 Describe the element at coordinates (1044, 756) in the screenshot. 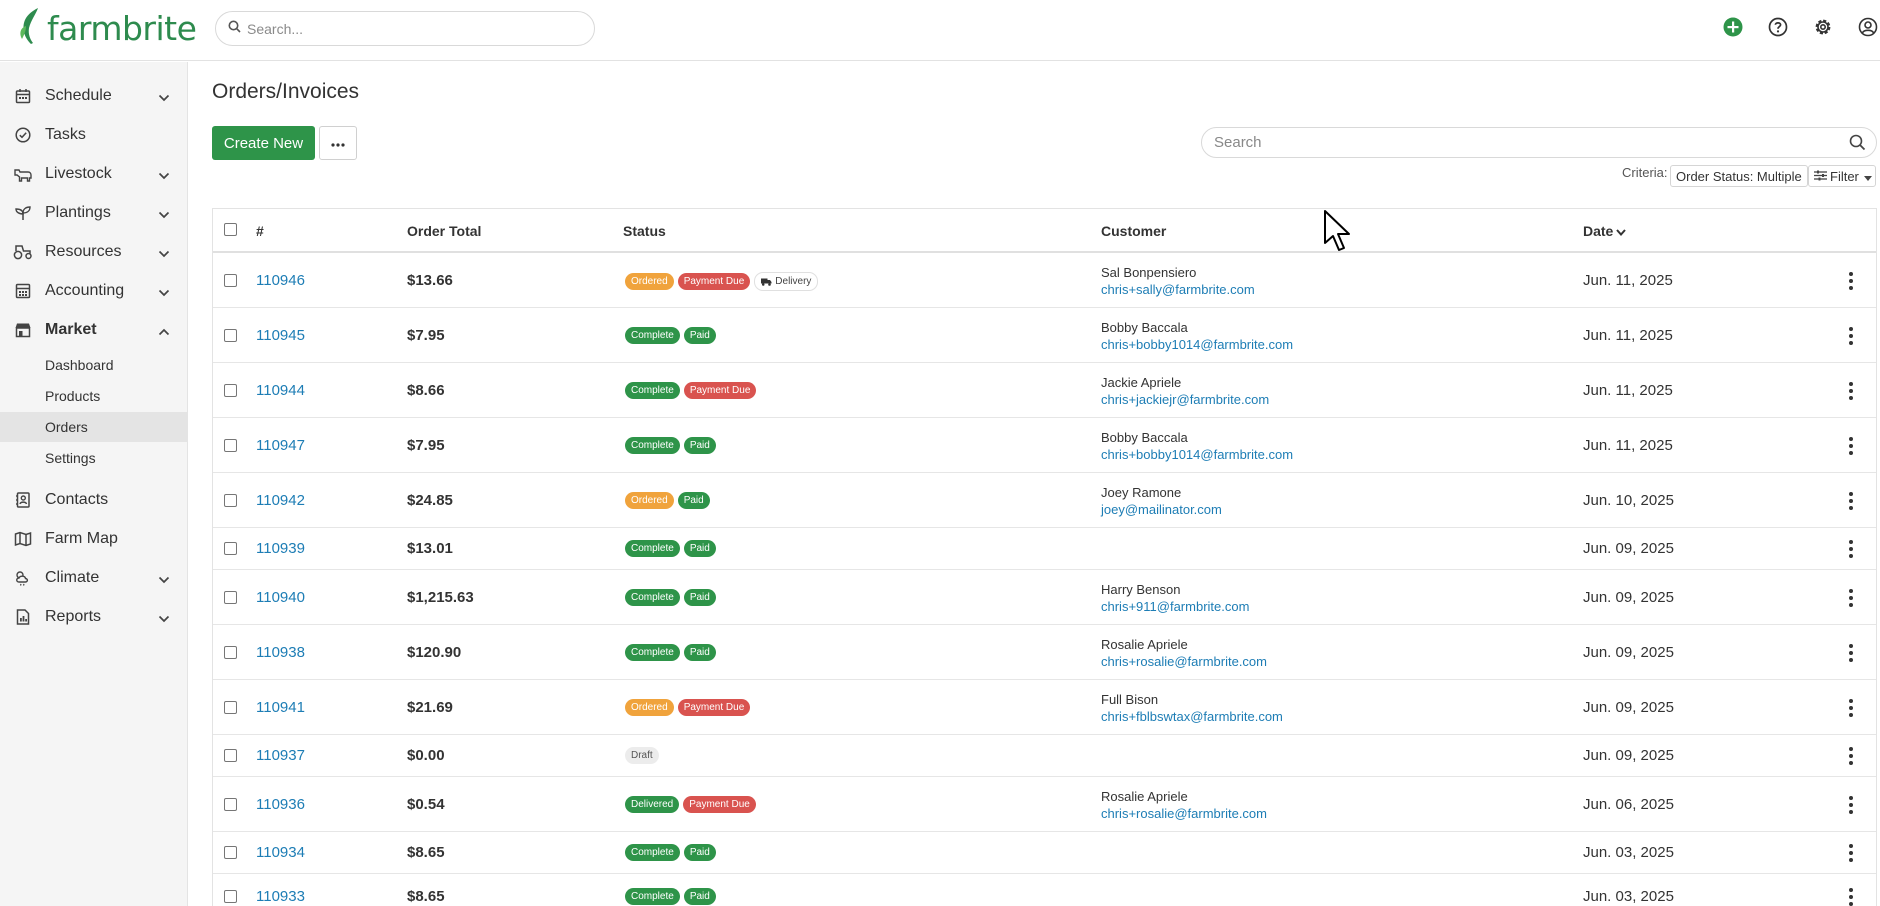

I see `table-row: 110937 $0.00 Draft Jun. 09, 2025` at that location.